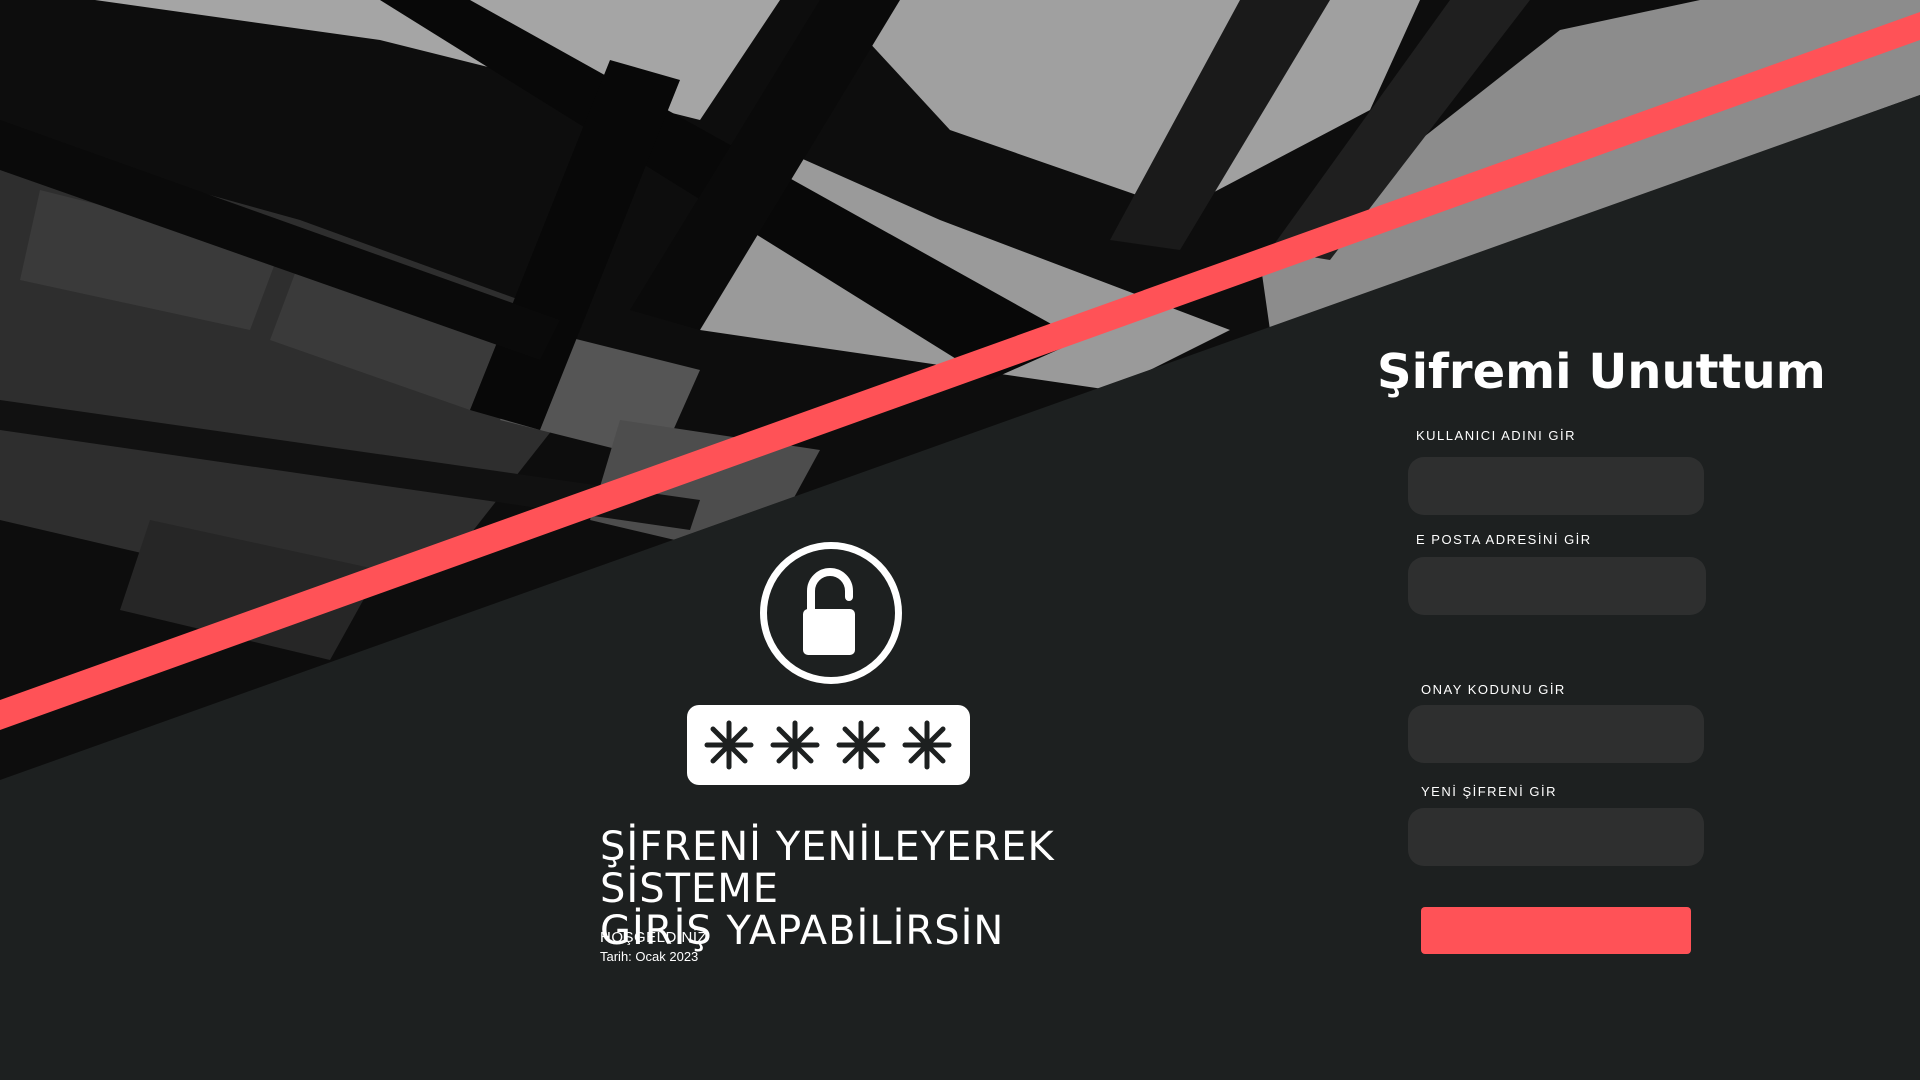 The height and width of the screenshot is (1080, 1920). Describe the element at coordinates (1556, 486) in the screenshot. I see `username-input` at that location.